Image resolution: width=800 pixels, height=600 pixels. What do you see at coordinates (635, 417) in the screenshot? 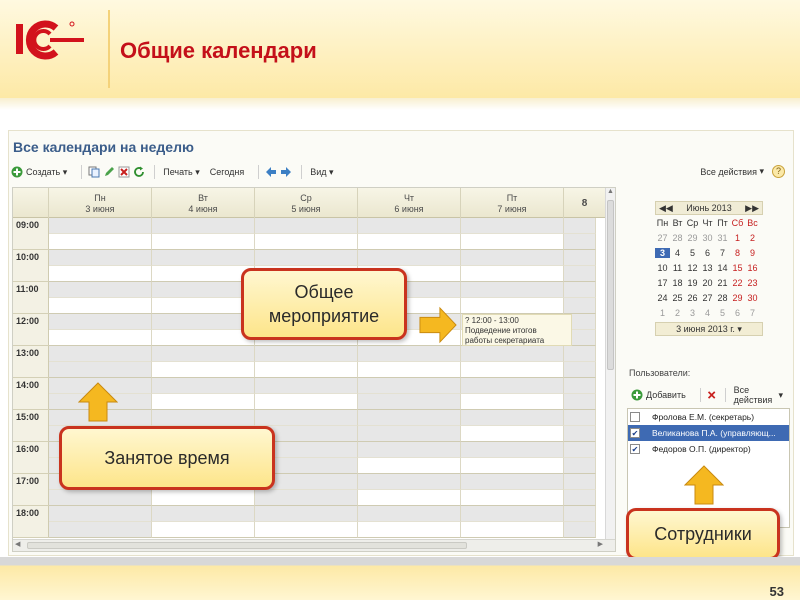
I see `user-checkbox` at bounding box center [635, 417].